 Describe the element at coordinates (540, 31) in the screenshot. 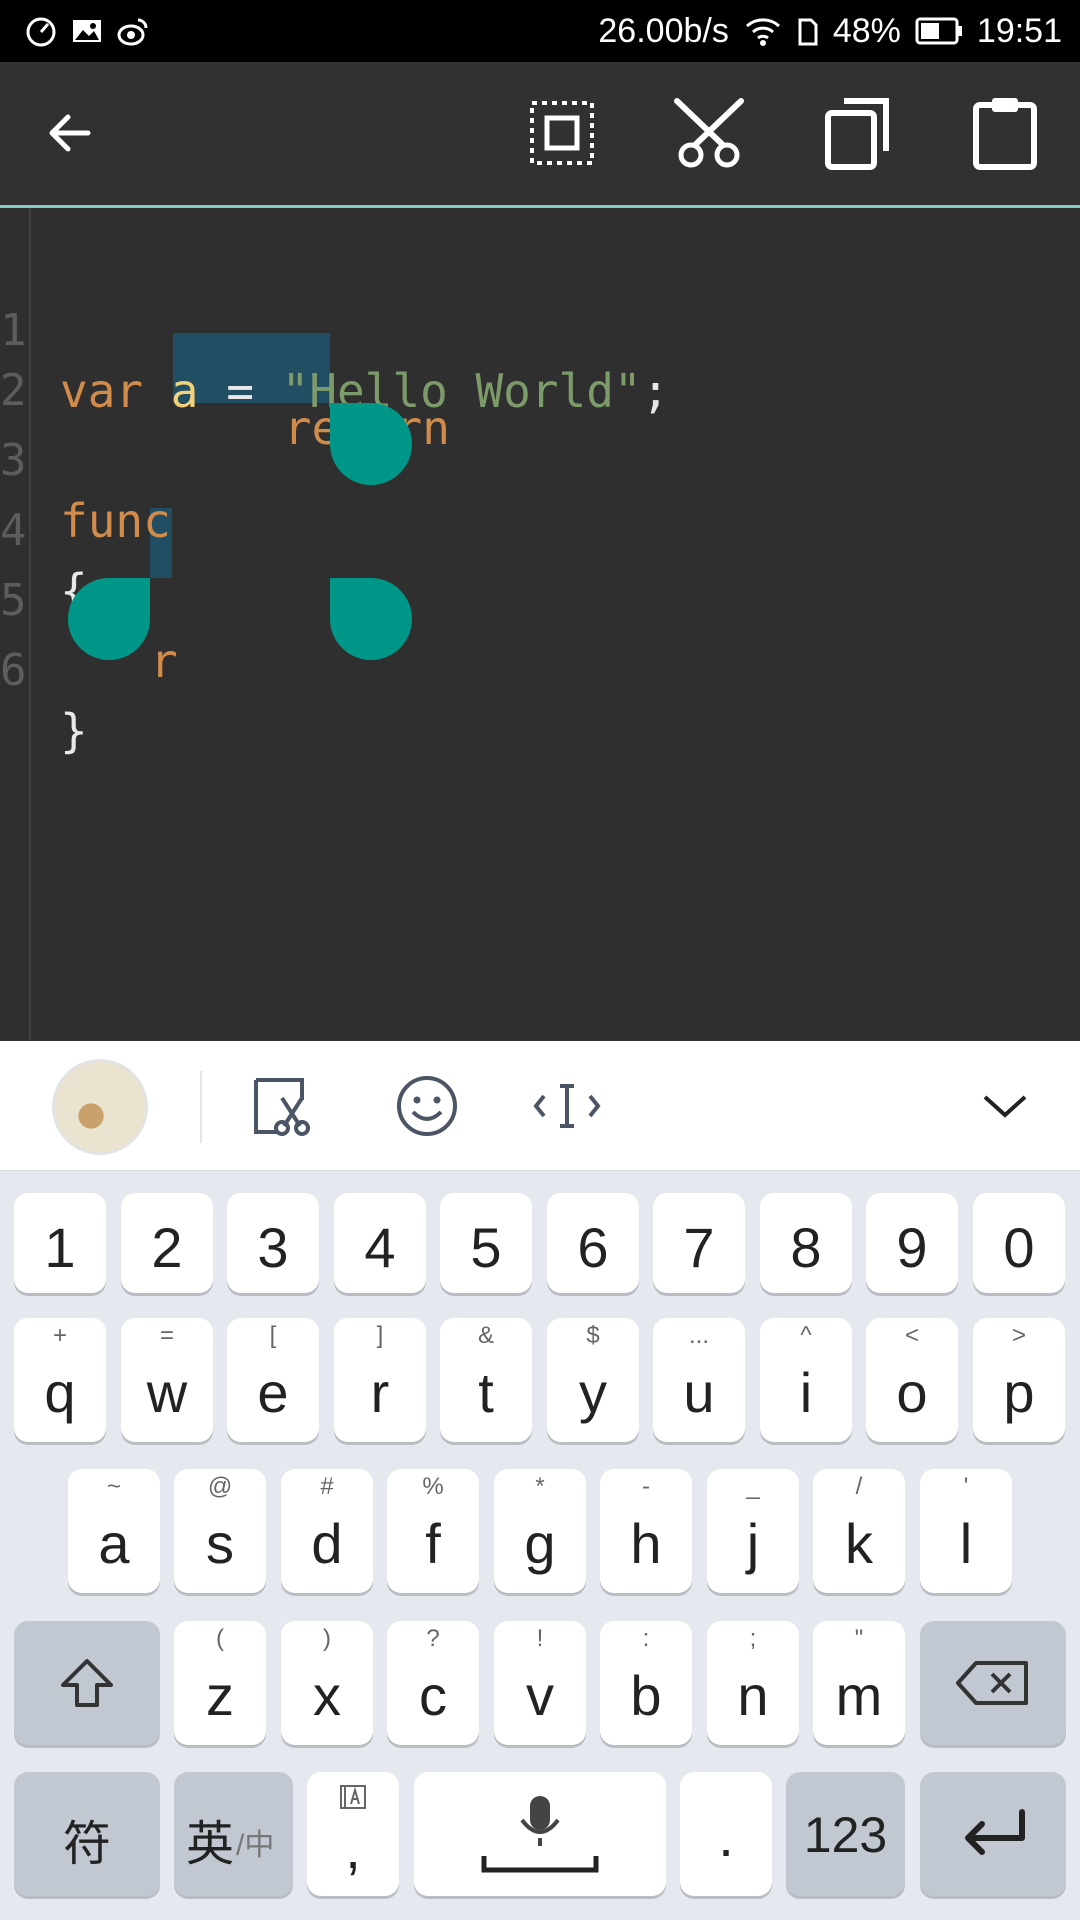

I see `status-bar: 26.00b/s 48% 19:51` at that location.